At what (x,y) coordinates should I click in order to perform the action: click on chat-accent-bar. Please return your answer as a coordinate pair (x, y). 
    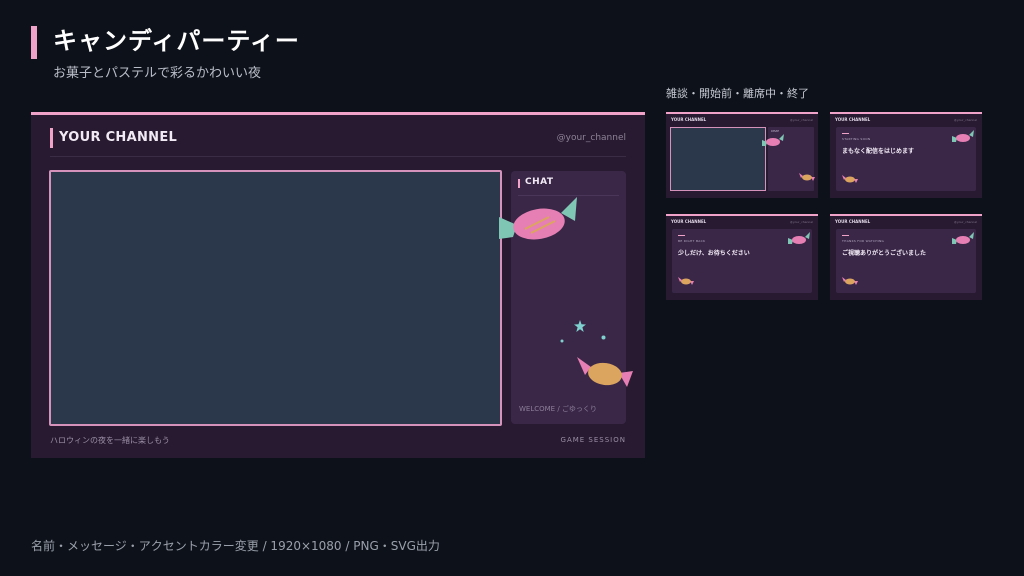
    Looking at the image, I should click on (519, 183).